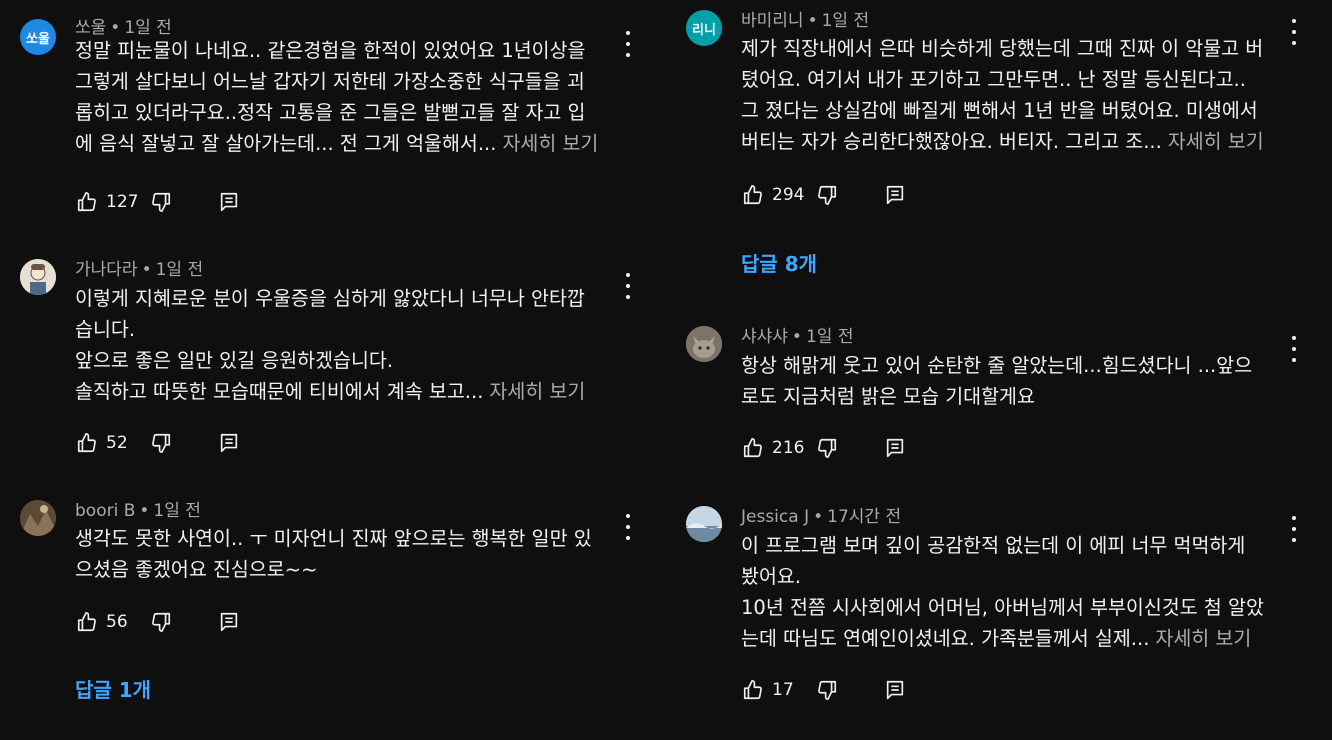 The height and width of the screenshot is (740, 1332). Describe the element at coordinates (117, 622) in the screenshot. I see `like-count: 56` at that location.